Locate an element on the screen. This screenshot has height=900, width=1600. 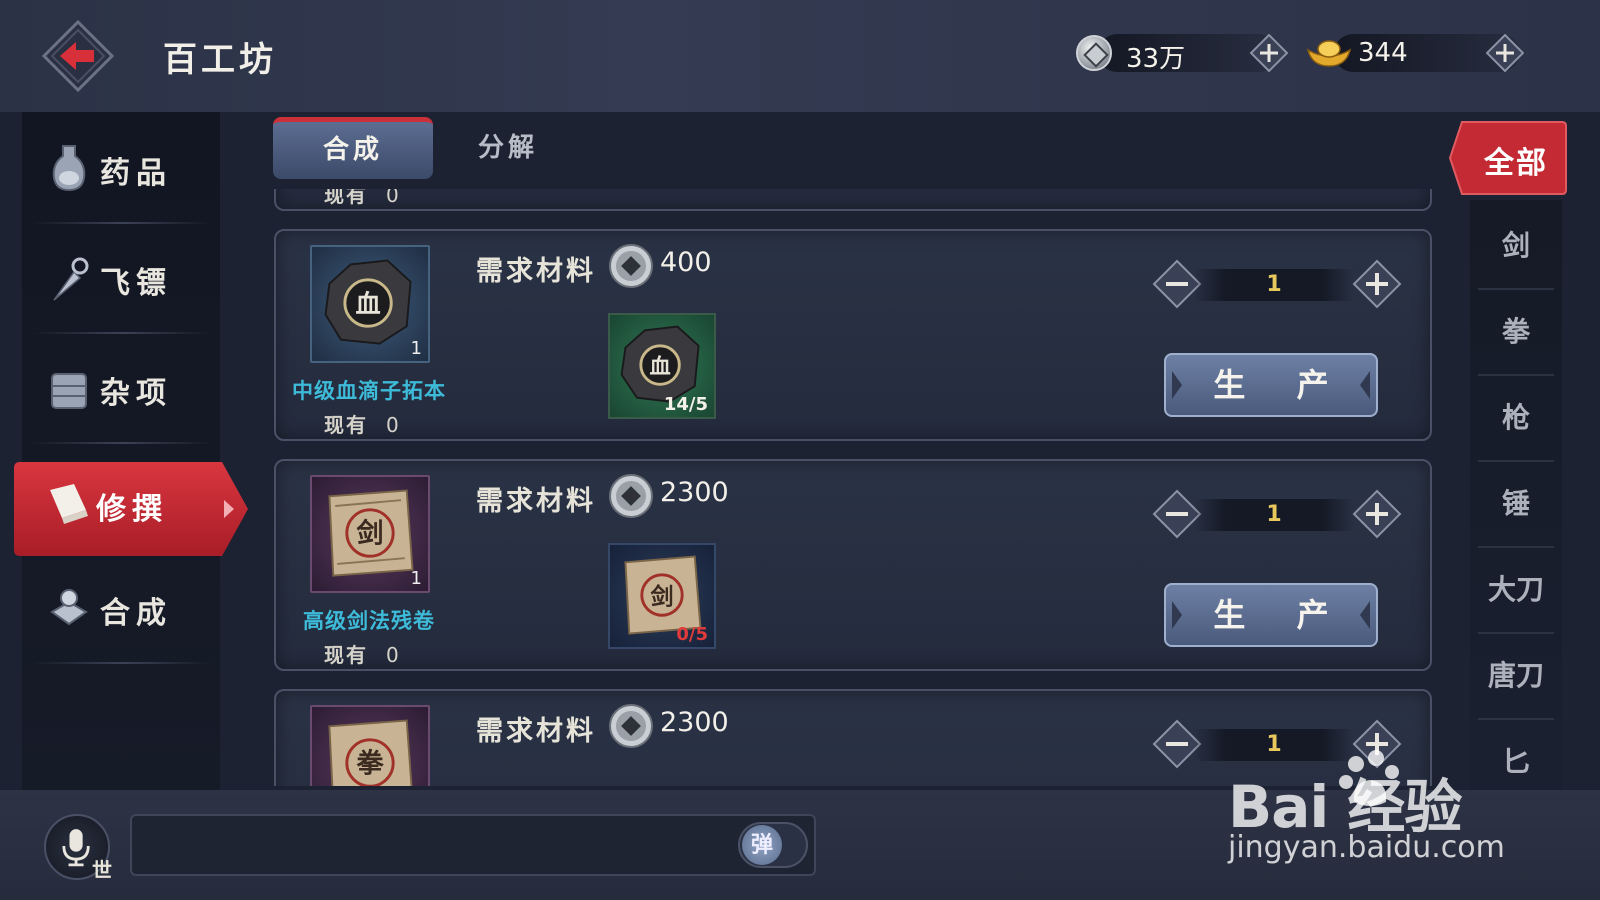
tab-decompose: 分解 is located at coordinates (508, 148).